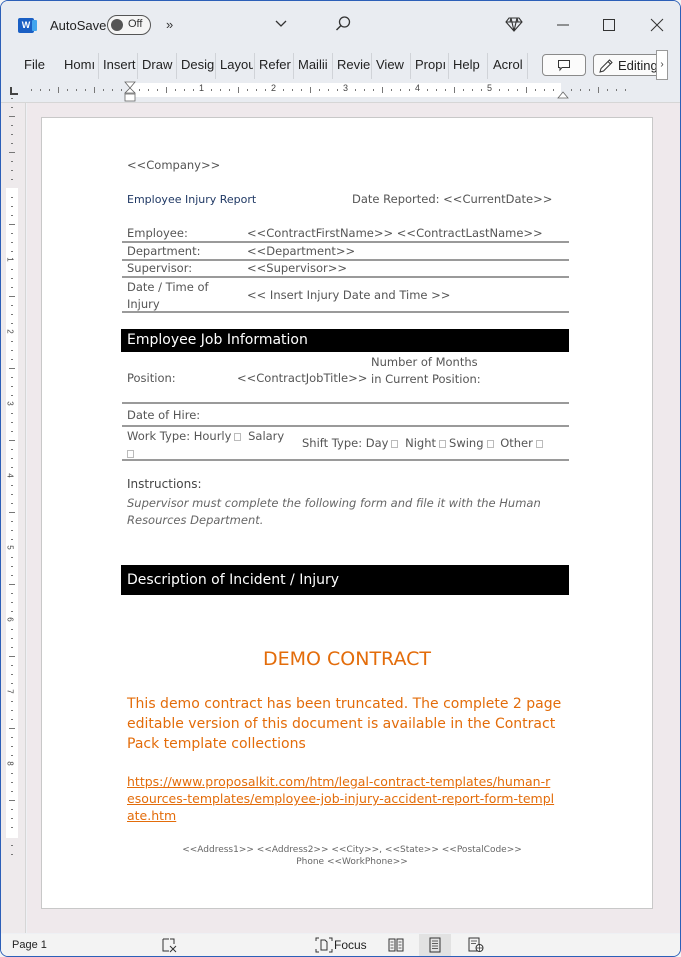  What do you see at coordinates (476, 945) in the screenshot?
I see `web-layout-icon` at bounding box center [476, 945].